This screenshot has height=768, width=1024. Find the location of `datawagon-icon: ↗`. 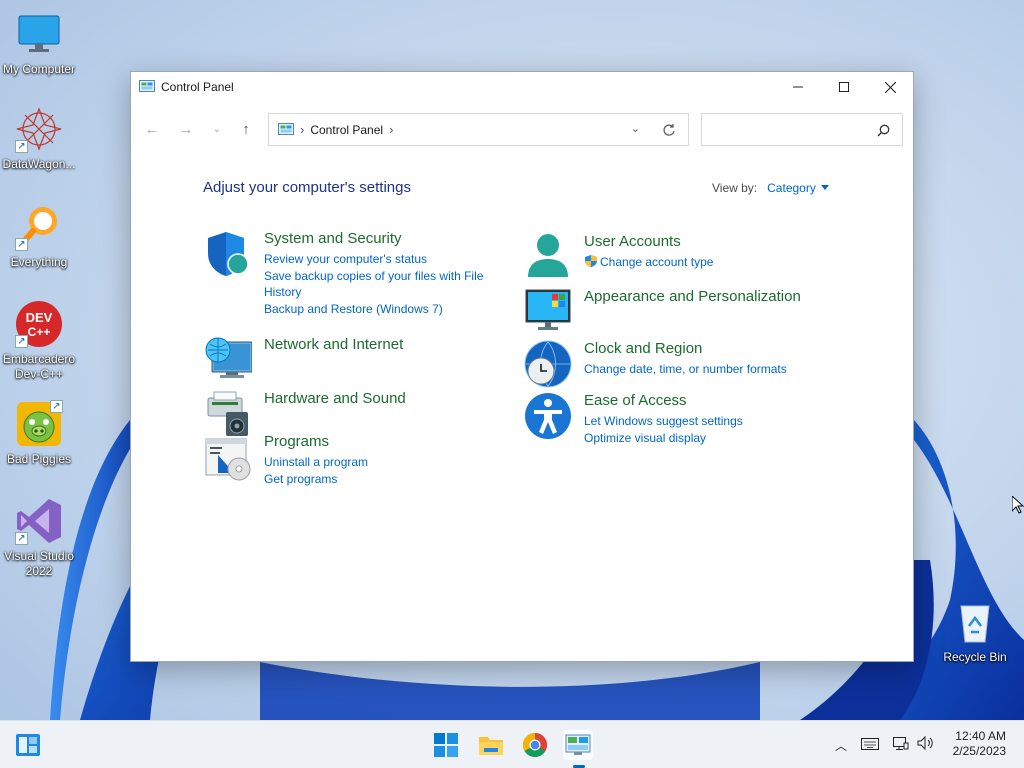

datawagon-icon: ↗ is located at coordinates (39, 129).